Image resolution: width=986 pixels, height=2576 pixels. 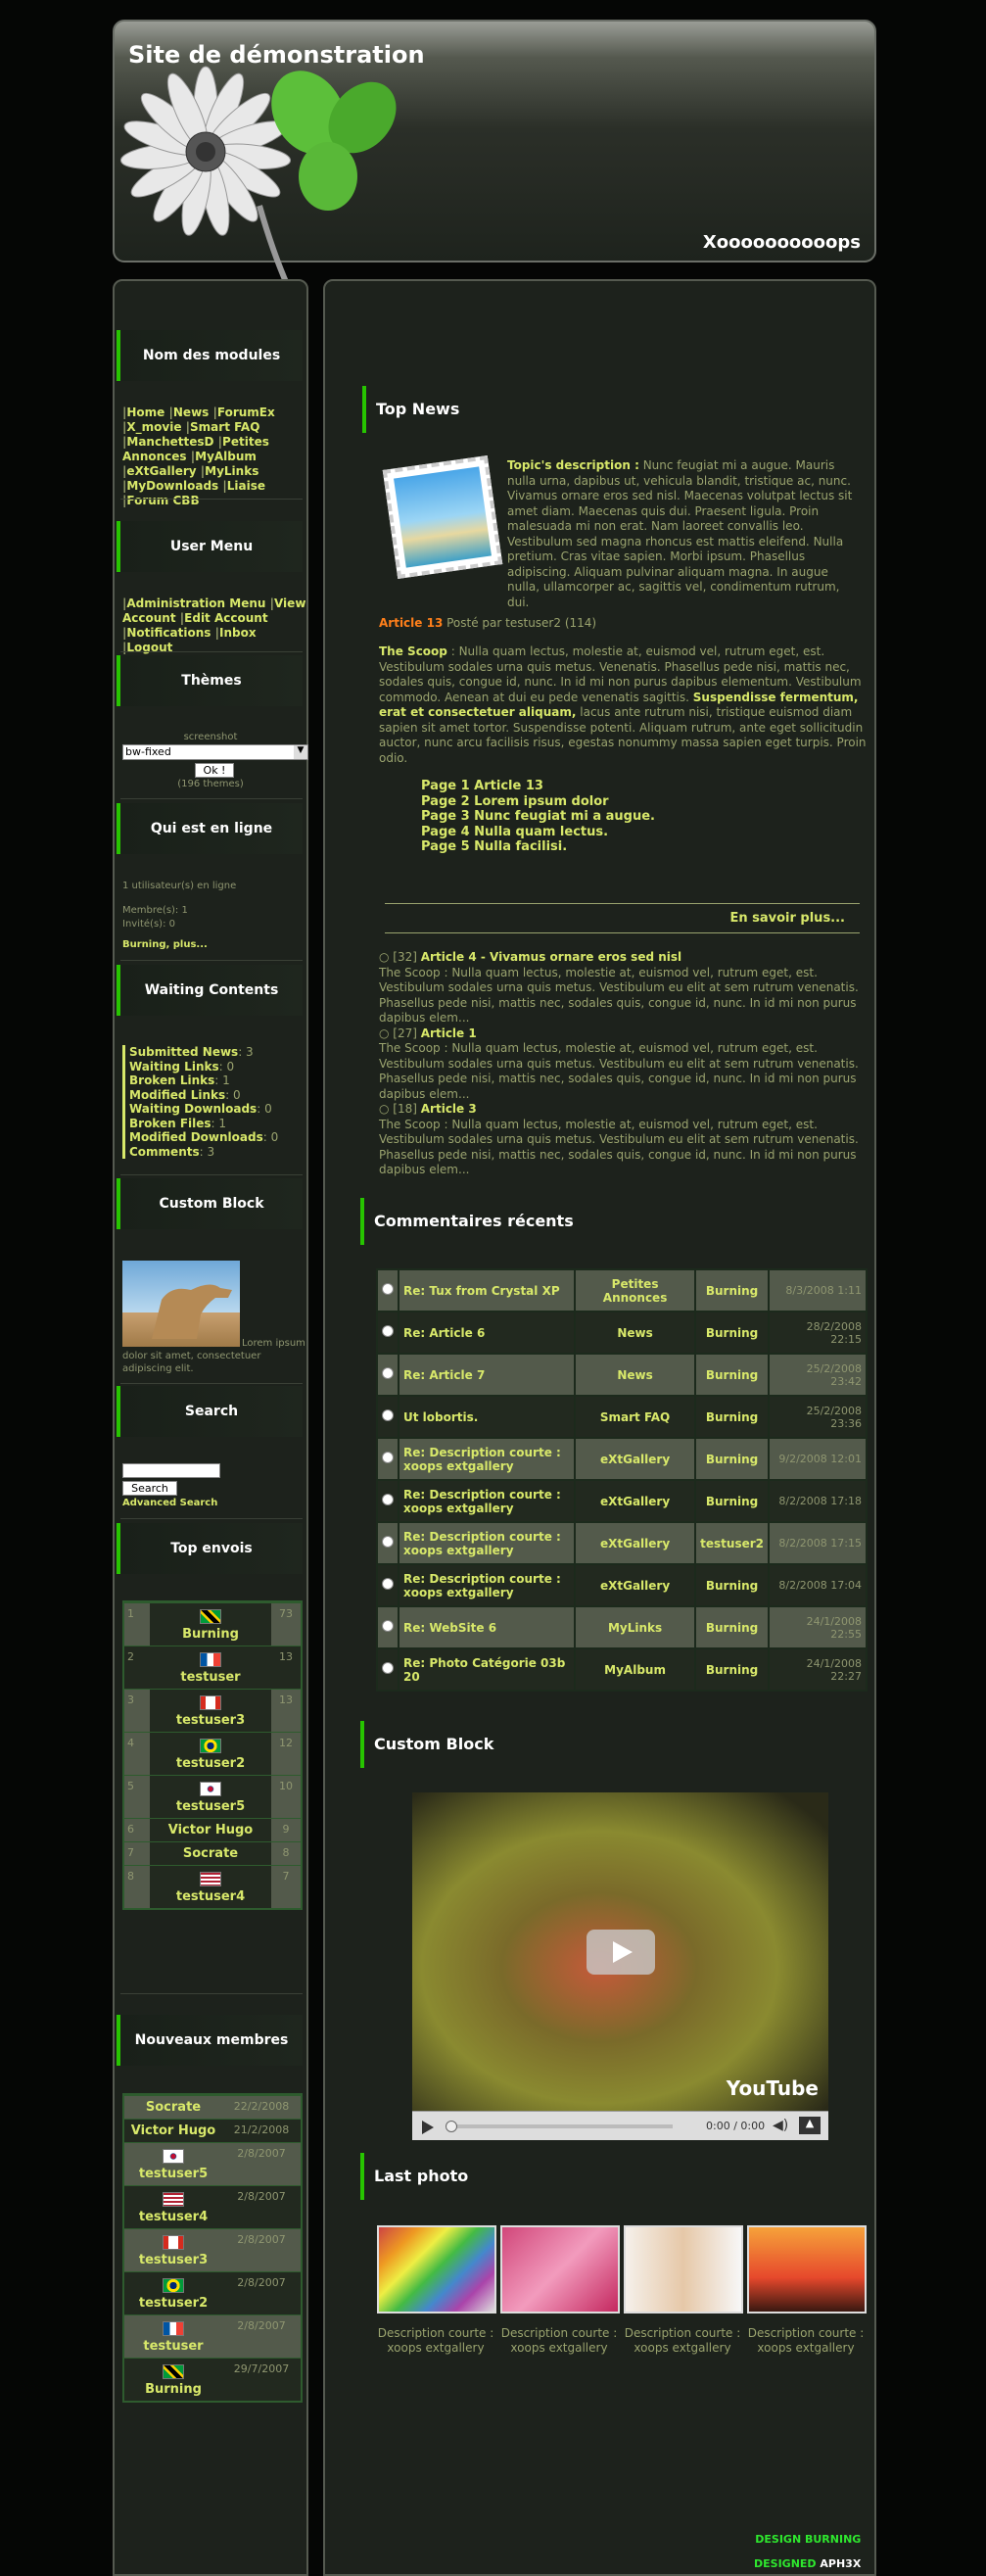 I want to click on progress-bar, so click(x=560, y=2126).